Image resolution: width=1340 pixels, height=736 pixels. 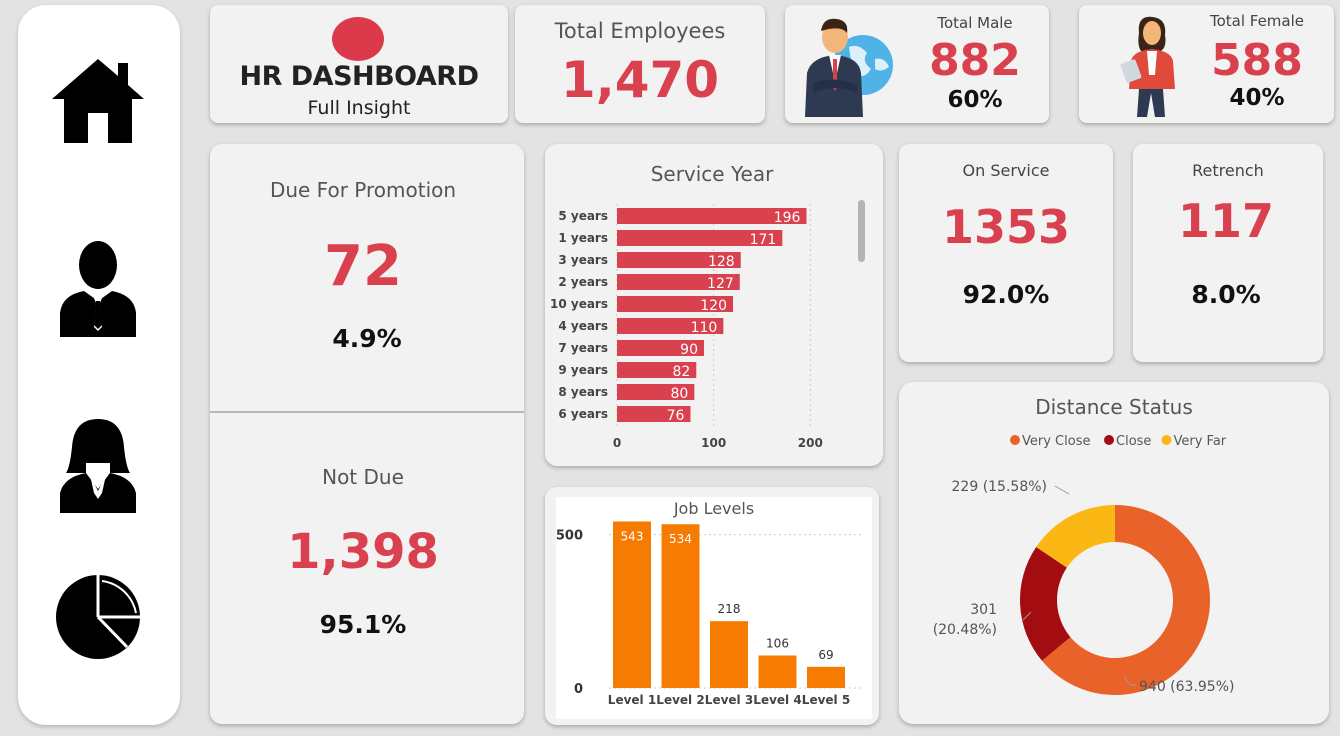 What do you see at coordinates (1257, 98) in the screenshot?
I see `total-female-pct: 40%` at bounding box center [1257, 98].